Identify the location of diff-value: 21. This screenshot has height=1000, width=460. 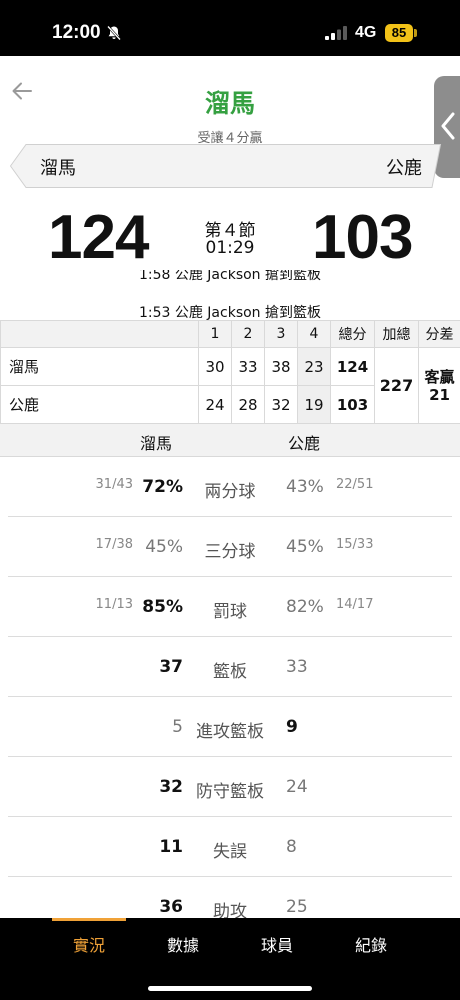
(439, 394).